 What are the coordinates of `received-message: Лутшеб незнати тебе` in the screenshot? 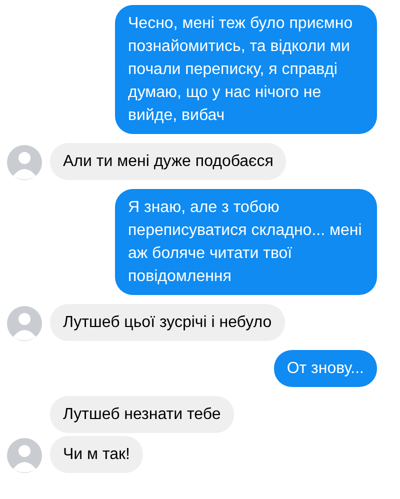 It's located at (142, 414).